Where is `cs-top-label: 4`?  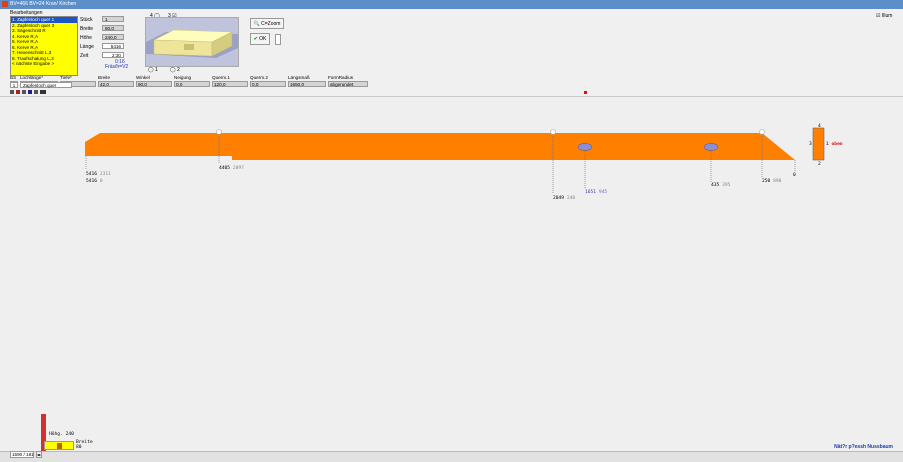
cs-top-label: 4 is located at coordinates (819, 126).